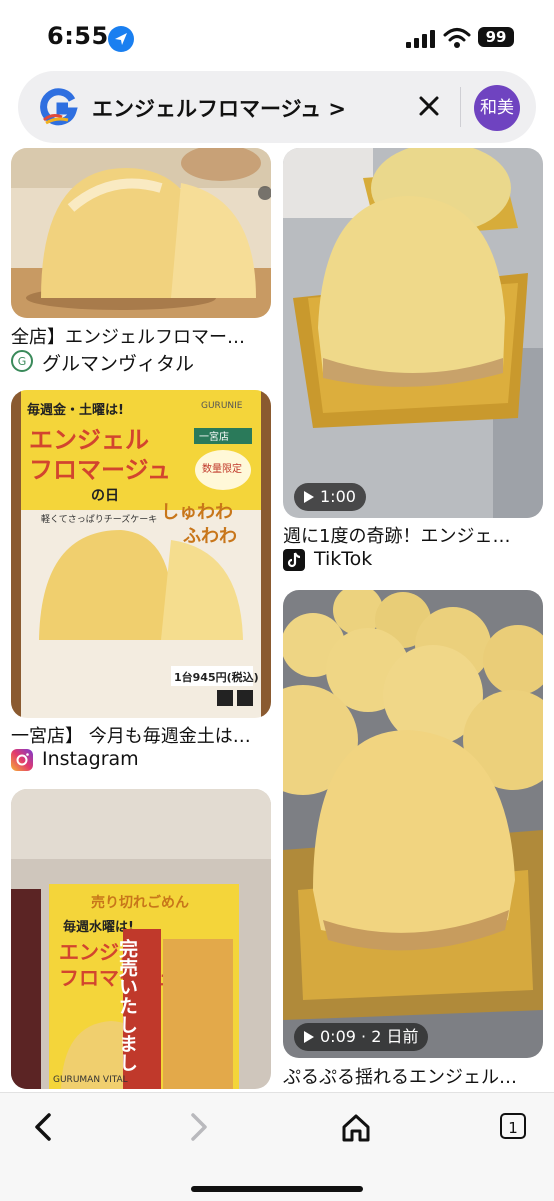  What do you see at coordinates (277, 1189) in the screenshot?
I see `home-indicator` at bounding box center [277, 1189].